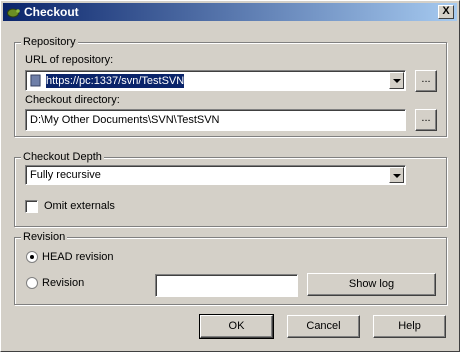 This screenshot has width=460, height=352. What do you see at coordinates (62, 157) in the screenshot?
I see `depth-legend: Checkout Depth` at bounding box center [62, 157].